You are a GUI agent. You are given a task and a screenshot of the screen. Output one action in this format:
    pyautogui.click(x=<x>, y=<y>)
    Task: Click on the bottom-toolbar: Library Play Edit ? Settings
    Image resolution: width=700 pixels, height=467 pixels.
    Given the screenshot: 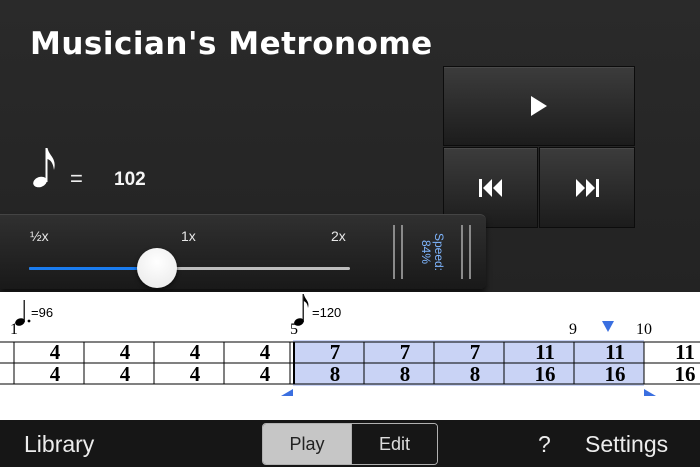 What is the action you would take?
    pyautogui.click(x=350, y=443)
    